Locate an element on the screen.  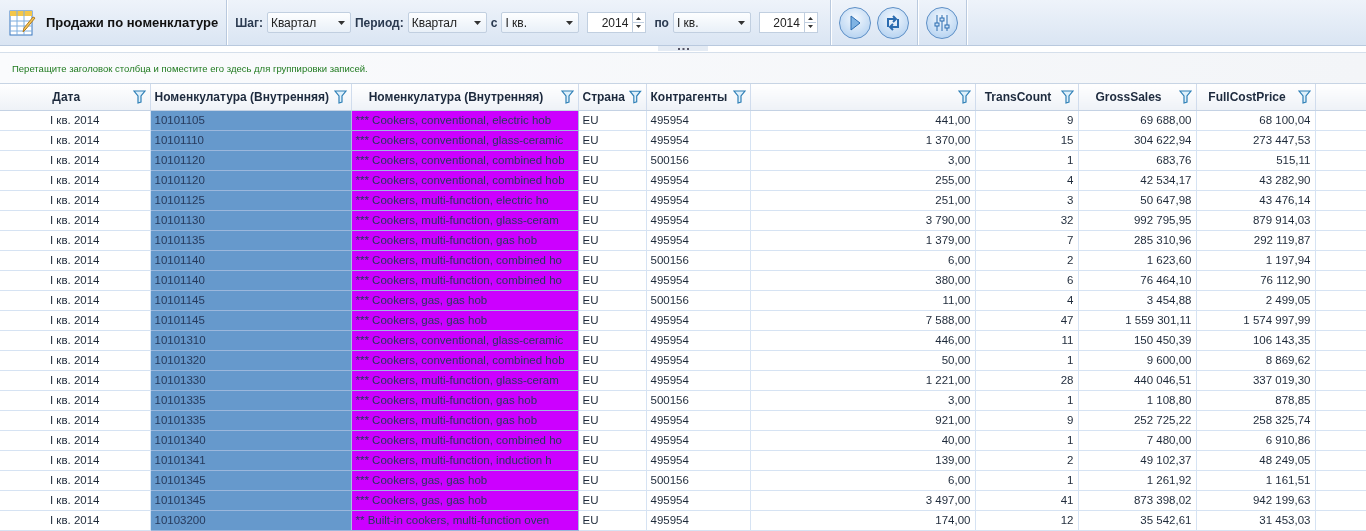
play-icon is located at coordinates (854, 22).